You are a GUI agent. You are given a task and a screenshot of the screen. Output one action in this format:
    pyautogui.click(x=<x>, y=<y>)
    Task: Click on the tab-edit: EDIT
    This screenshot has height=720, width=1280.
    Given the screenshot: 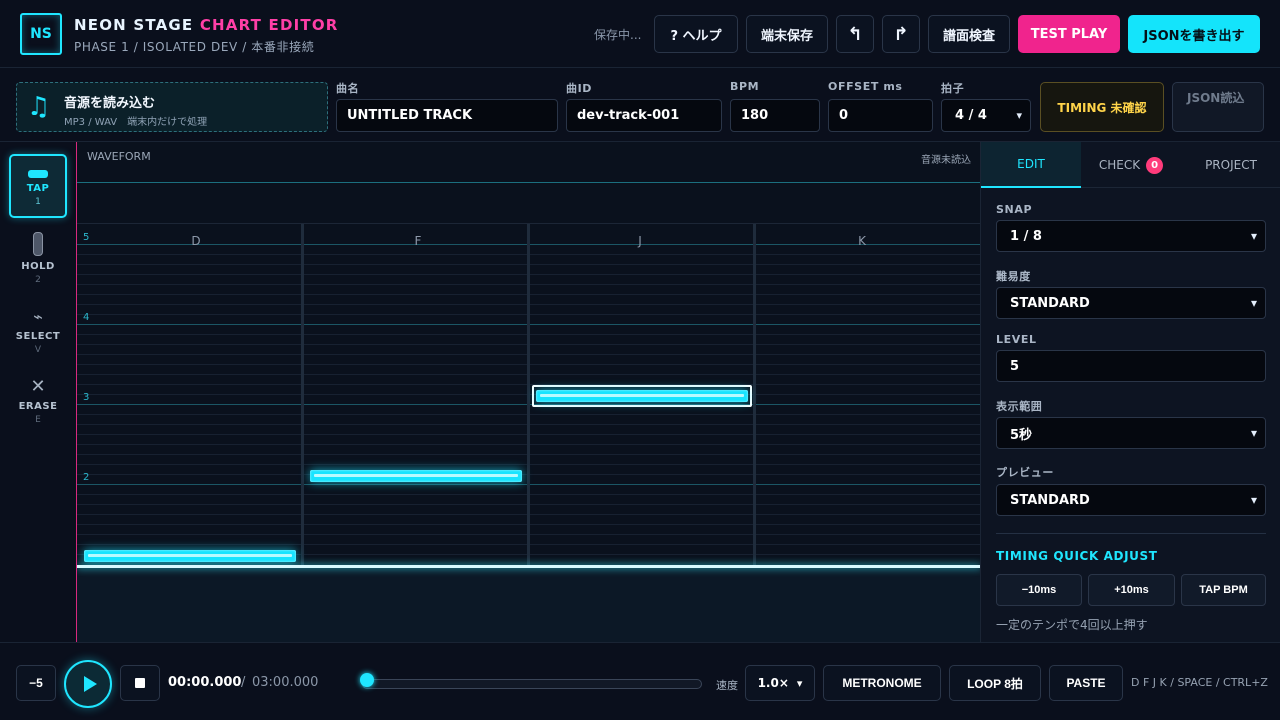 What is the action you would take?
    pyautogui.click(x=1031, y=165)
    